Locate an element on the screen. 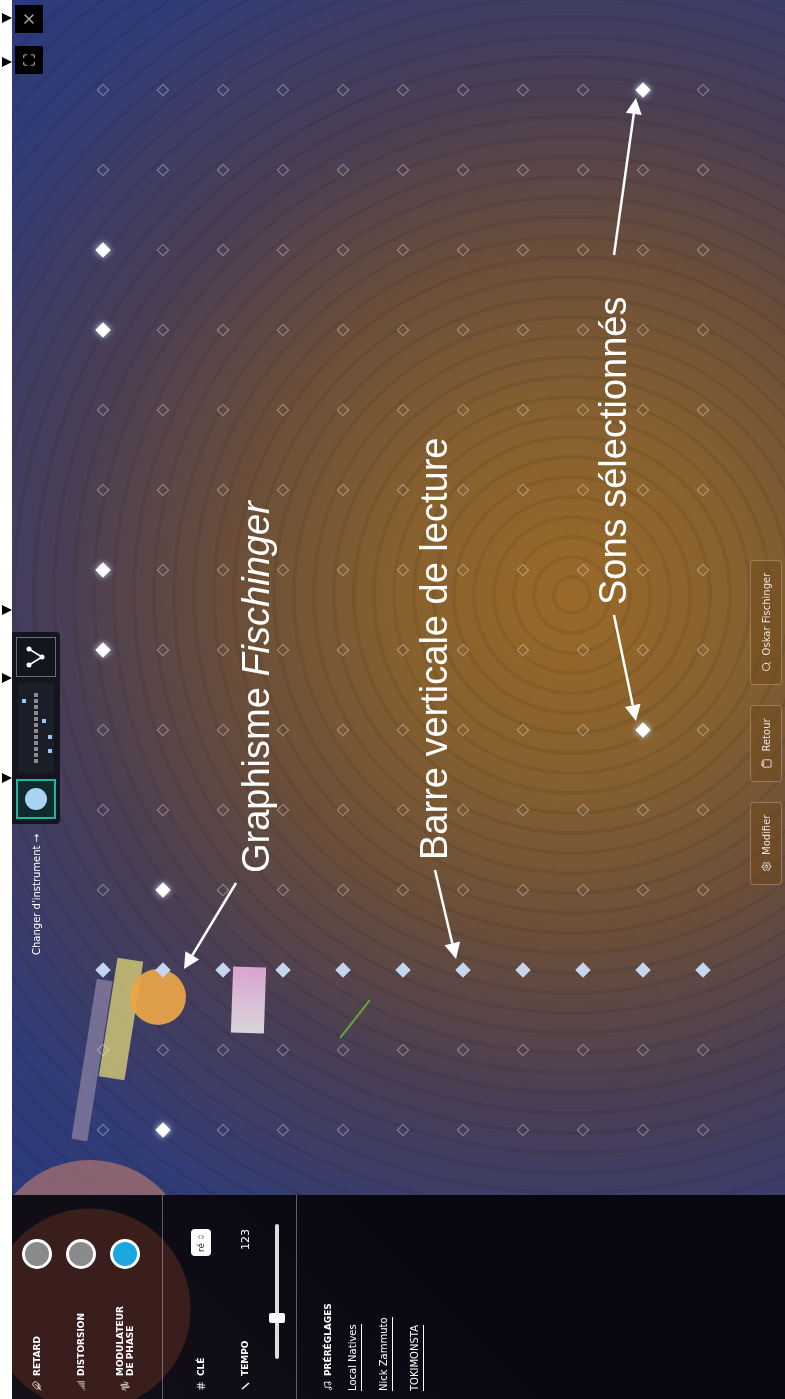  search-button: Oskar Fischinger is located at coordinates (766, 622).